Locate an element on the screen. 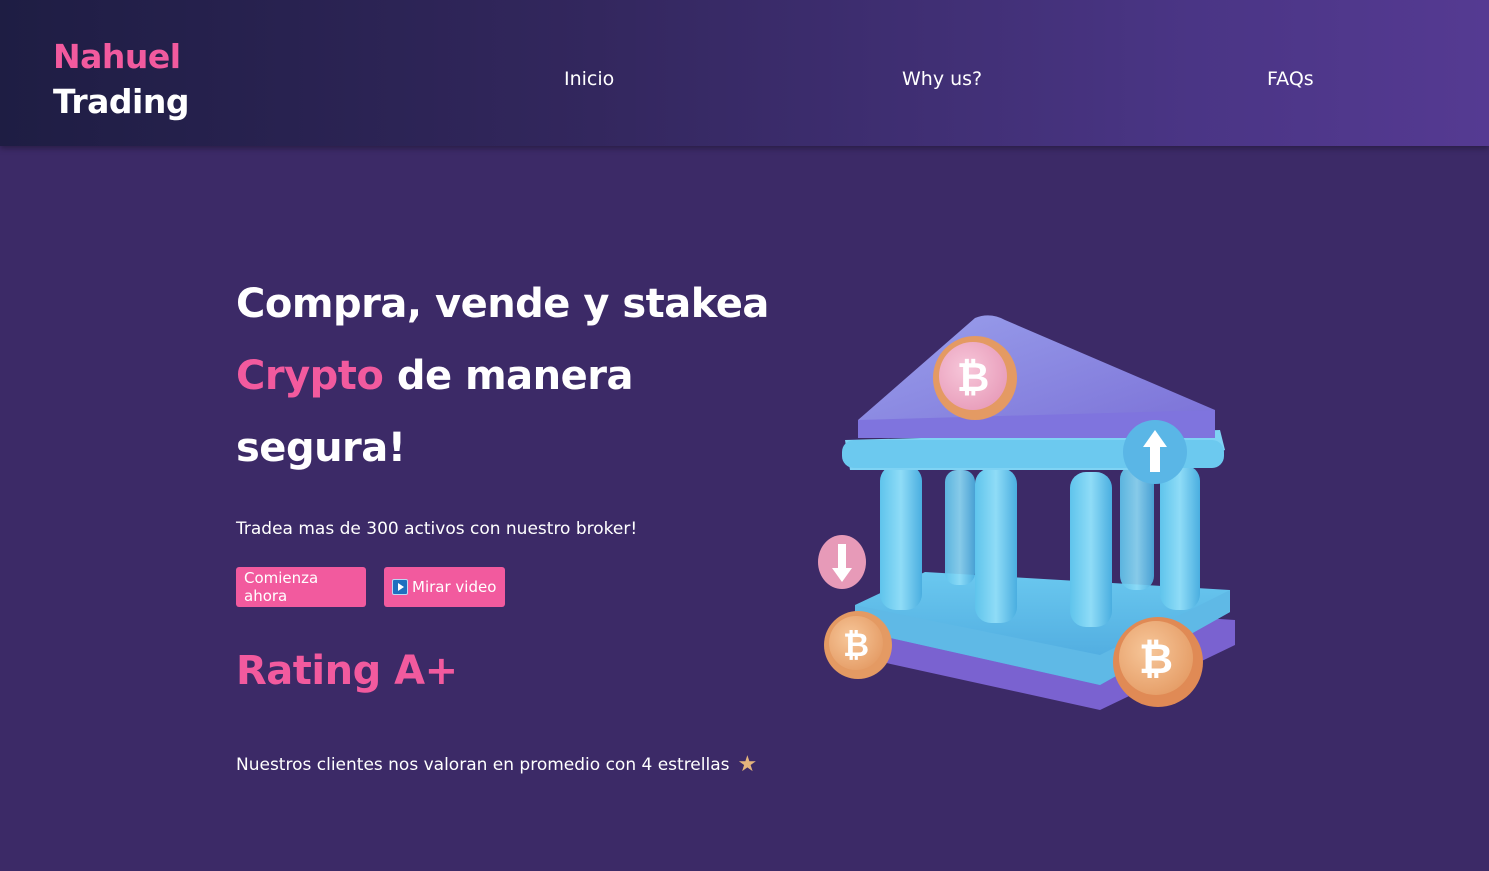 The width and height of the screenshot is (1489, 871). bank-bitcoin-illustration: ₿ ₿ ₿ is located at coordinates (1026, 512).